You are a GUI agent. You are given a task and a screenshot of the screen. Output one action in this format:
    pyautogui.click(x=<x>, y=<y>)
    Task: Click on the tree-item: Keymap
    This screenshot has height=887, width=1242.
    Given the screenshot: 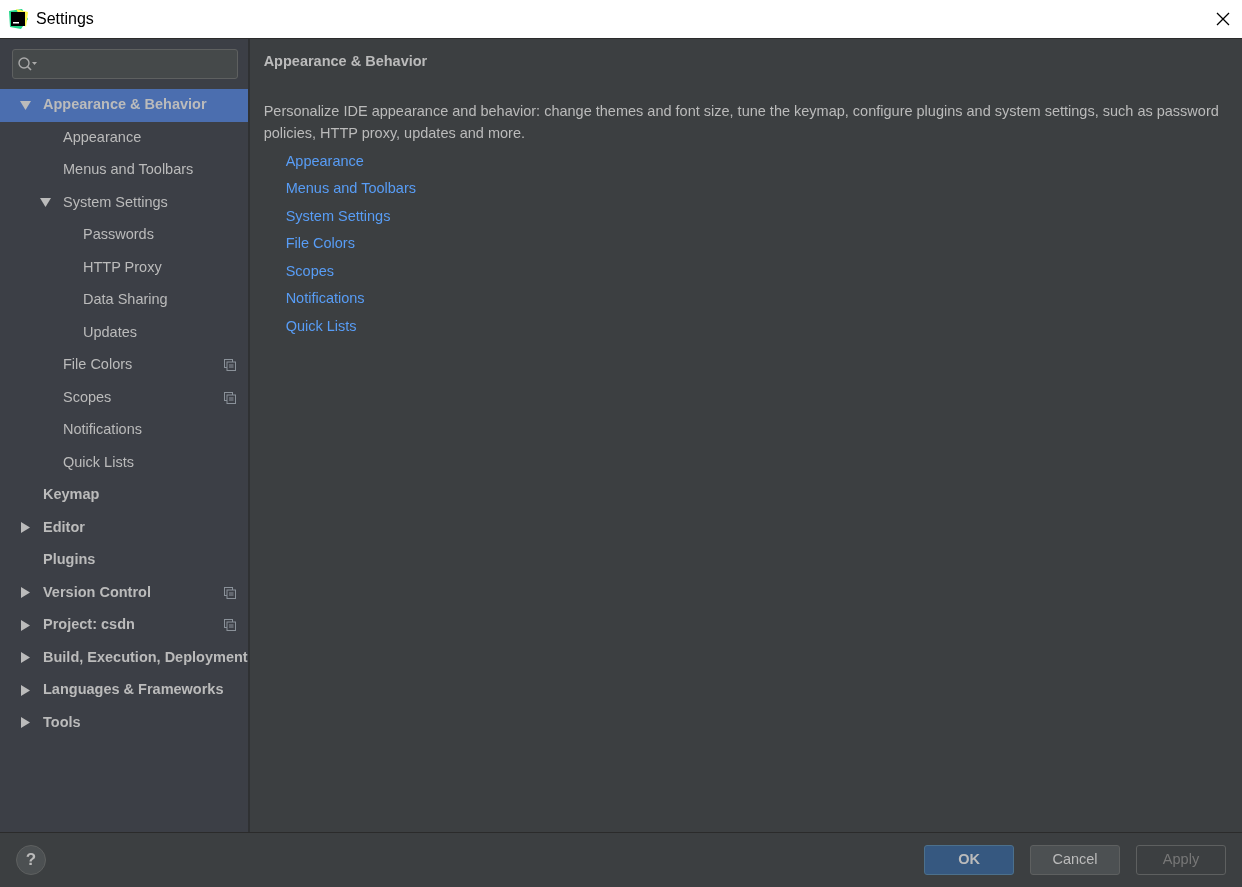 What is the action you would take?
    pyautogui.click(x=124, y=495)
    